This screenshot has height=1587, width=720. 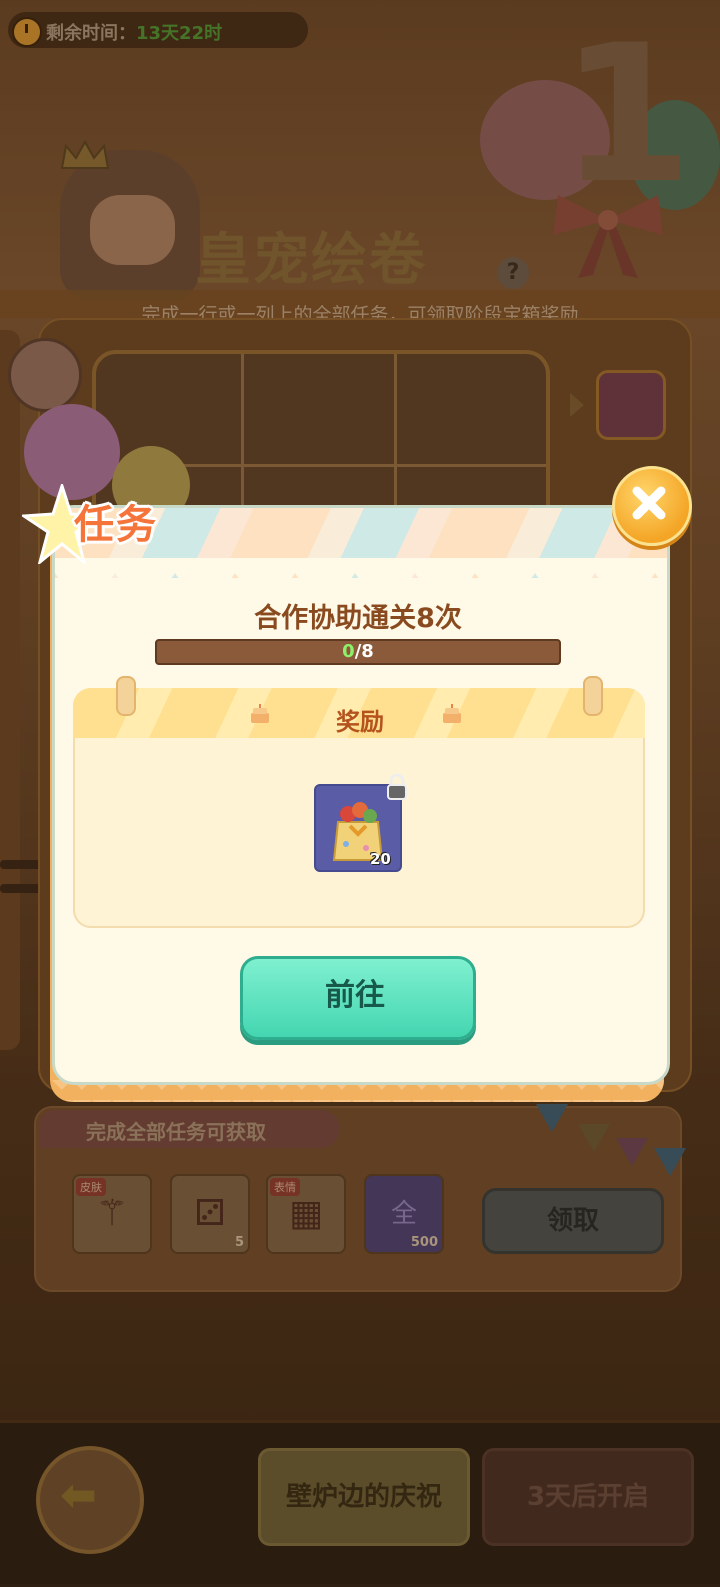 I want to click on lock-icon, so click(x=397, y=787).